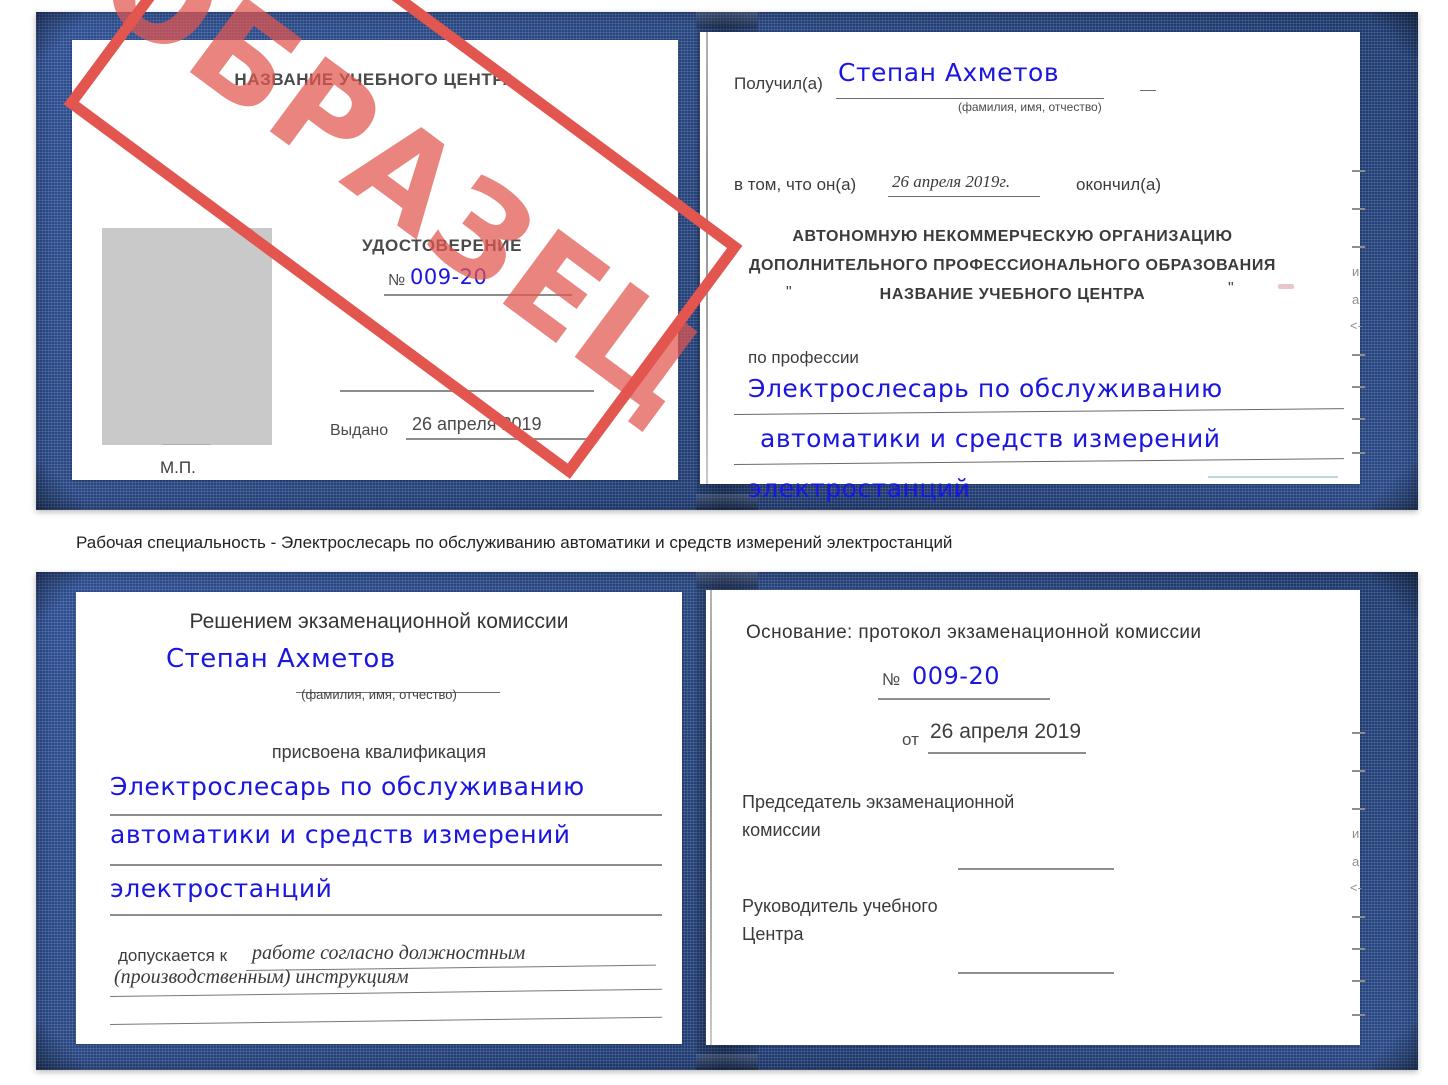 This screenshot has height=1085, width=1448. I want to click on graduate-name-value: Степан Ахметов, so click(281, 659).